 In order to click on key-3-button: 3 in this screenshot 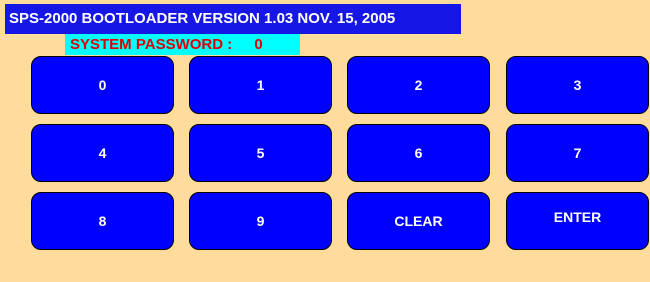, I will do `click(577, 85)`.